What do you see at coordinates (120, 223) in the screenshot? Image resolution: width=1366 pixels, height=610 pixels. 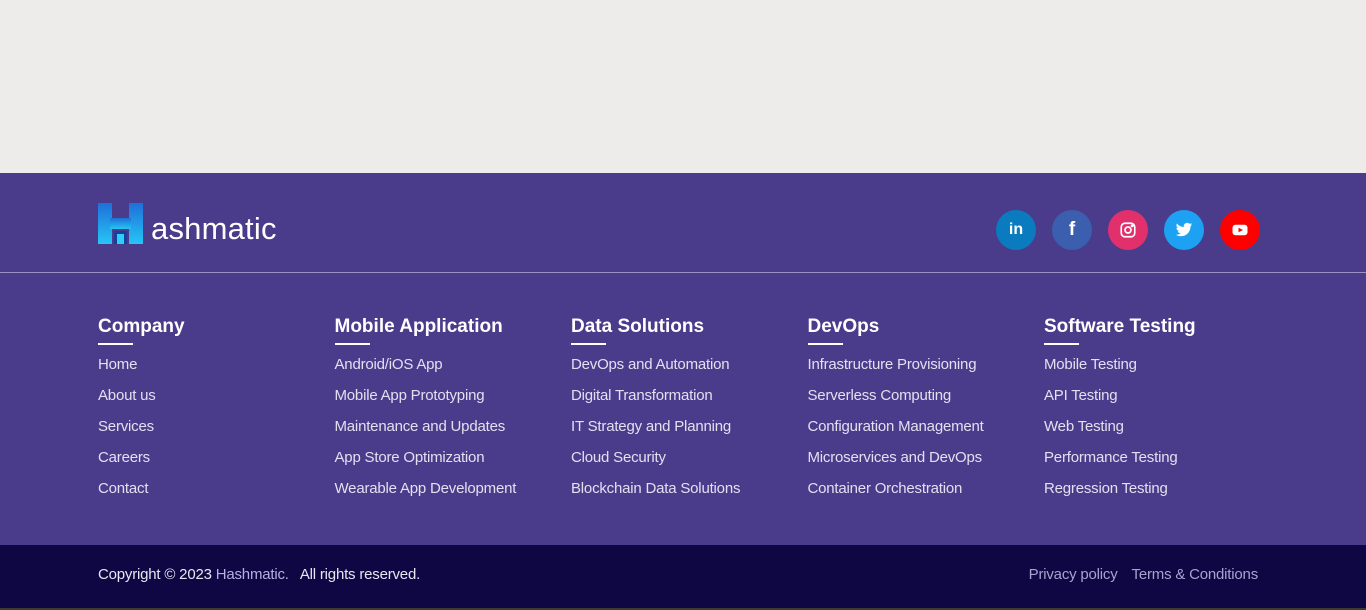 I see `hashmatic-h-logo-icon` at bounding box center [120, 223].